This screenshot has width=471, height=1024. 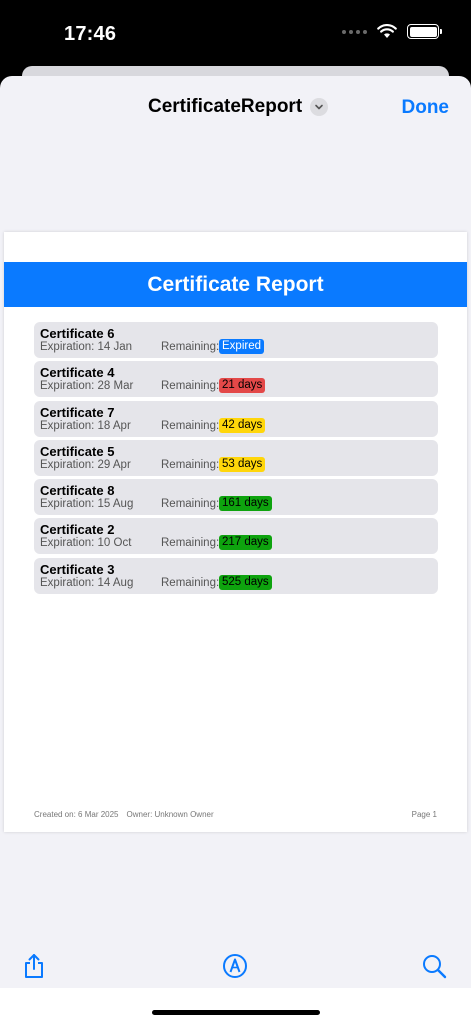 What do you see at coordinates (87, 504) in the screenshot?
I see `certificate-expiration: Expiration: 15 Aug` at bounding box center [87, 504].